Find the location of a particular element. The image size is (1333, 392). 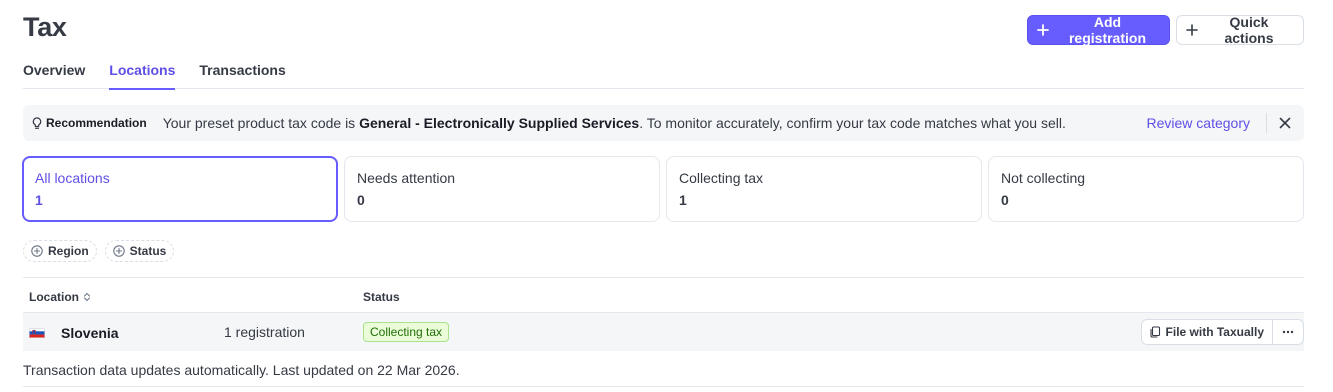

region-filter-pill: Region is located at coordinates (60, 251).